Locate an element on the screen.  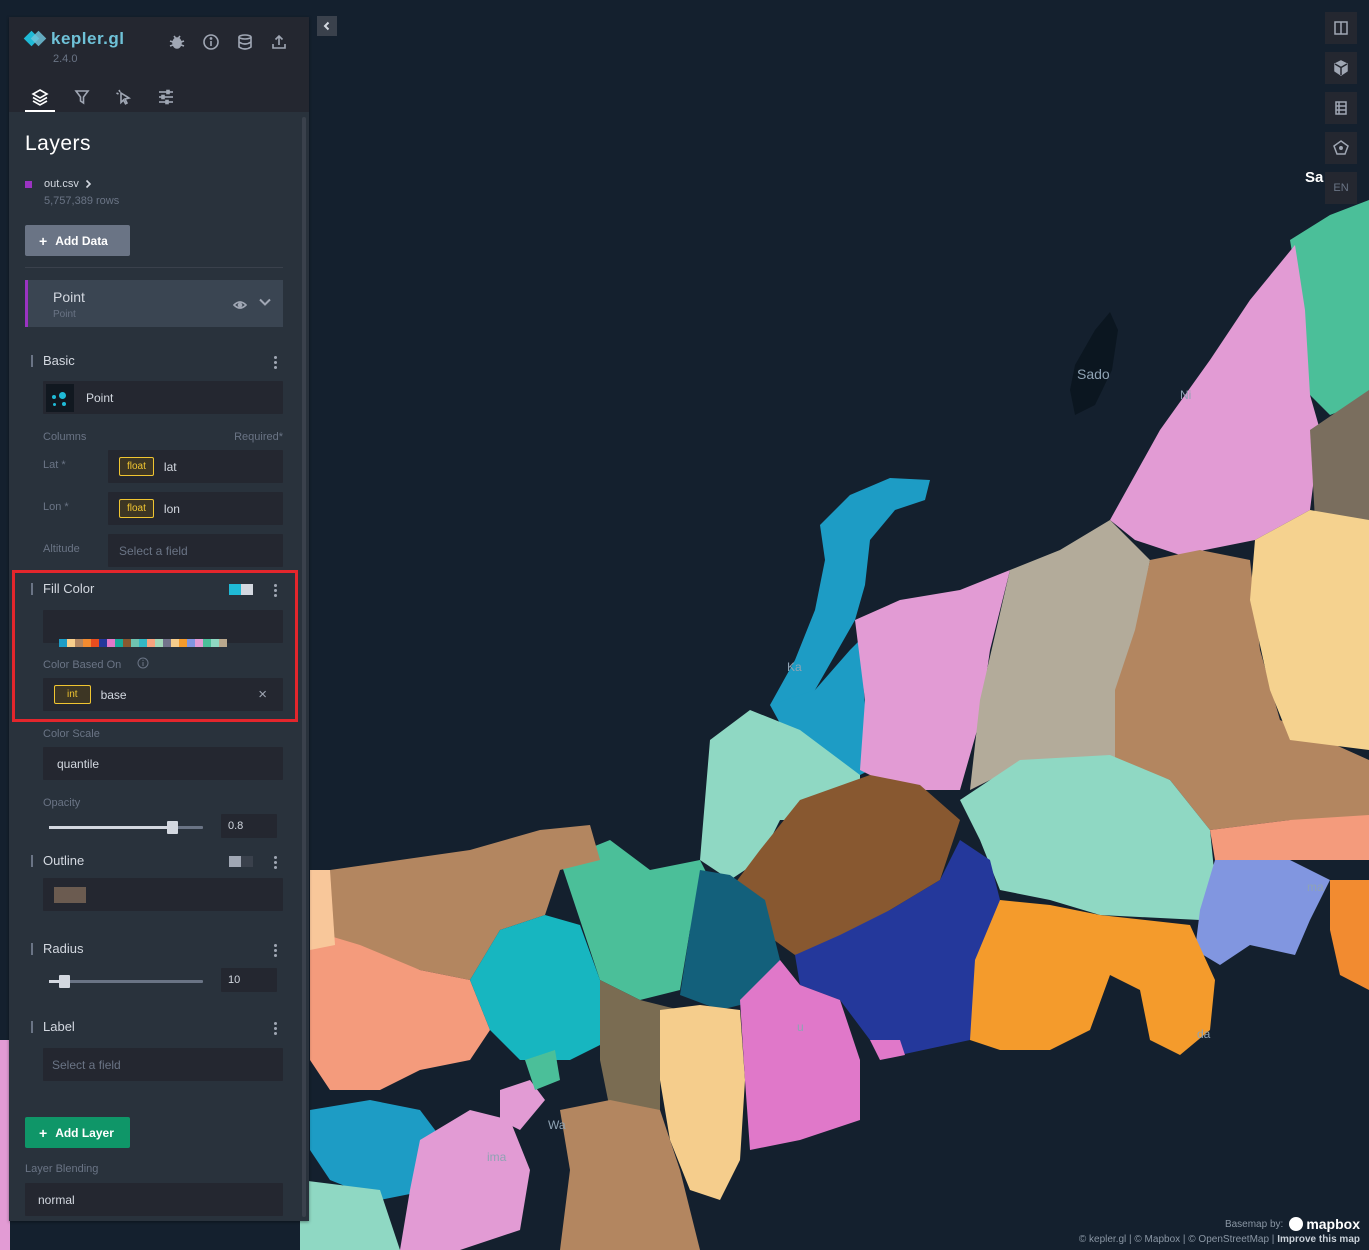
layer-name: Point is located at coordinates (69, 297).